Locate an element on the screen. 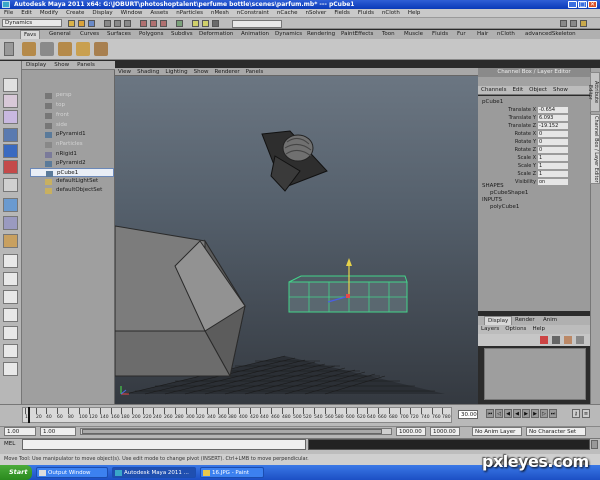  layout-hypershade-icon is located at coordinates (10, 333).